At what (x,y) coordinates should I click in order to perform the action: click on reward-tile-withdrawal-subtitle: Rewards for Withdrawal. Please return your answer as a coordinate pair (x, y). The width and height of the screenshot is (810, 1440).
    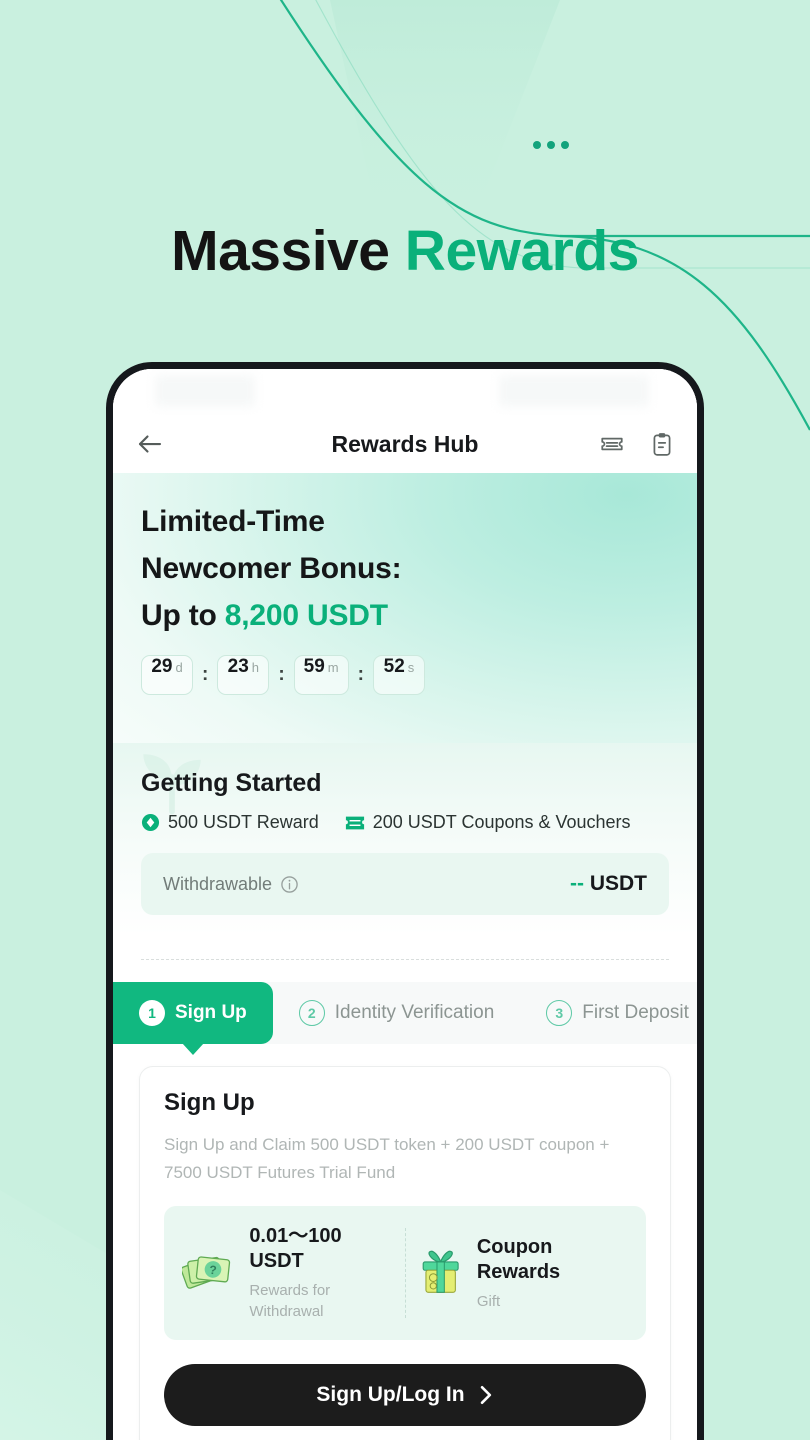
    Looking at the image, I should click on (290, 1301).